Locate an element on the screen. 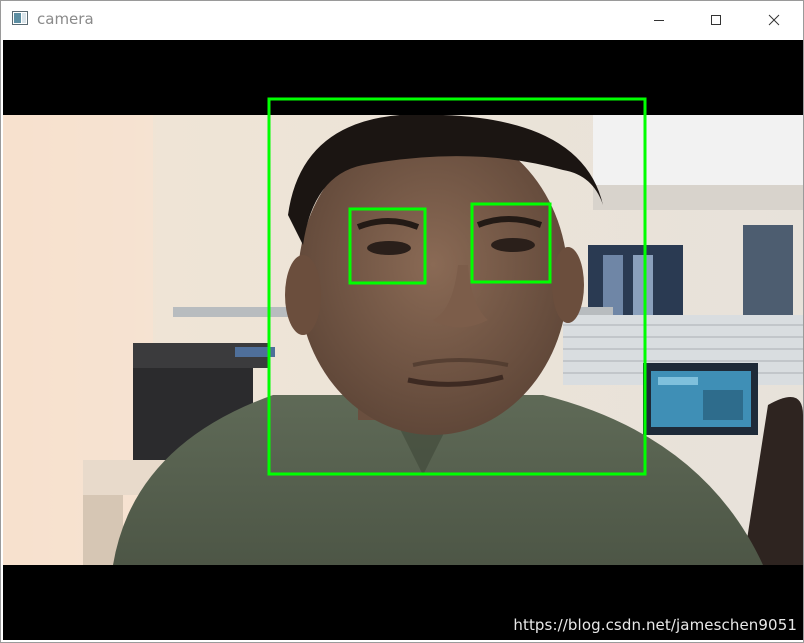 The width and height of the screenshot is (804, 643). watermark-text: https://blog.csdn.net/jameschen9051 is located at coordinates (655, 625).